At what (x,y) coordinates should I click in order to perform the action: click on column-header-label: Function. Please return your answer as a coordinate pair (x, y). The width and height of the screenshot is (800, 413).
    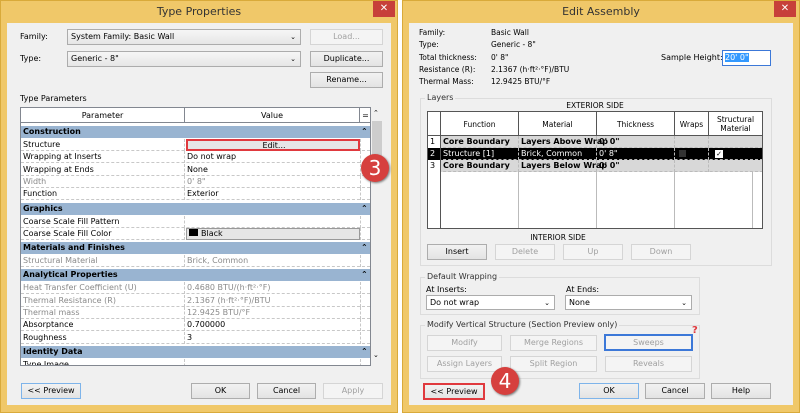
    Looking at the image, I should click on (479, 124).